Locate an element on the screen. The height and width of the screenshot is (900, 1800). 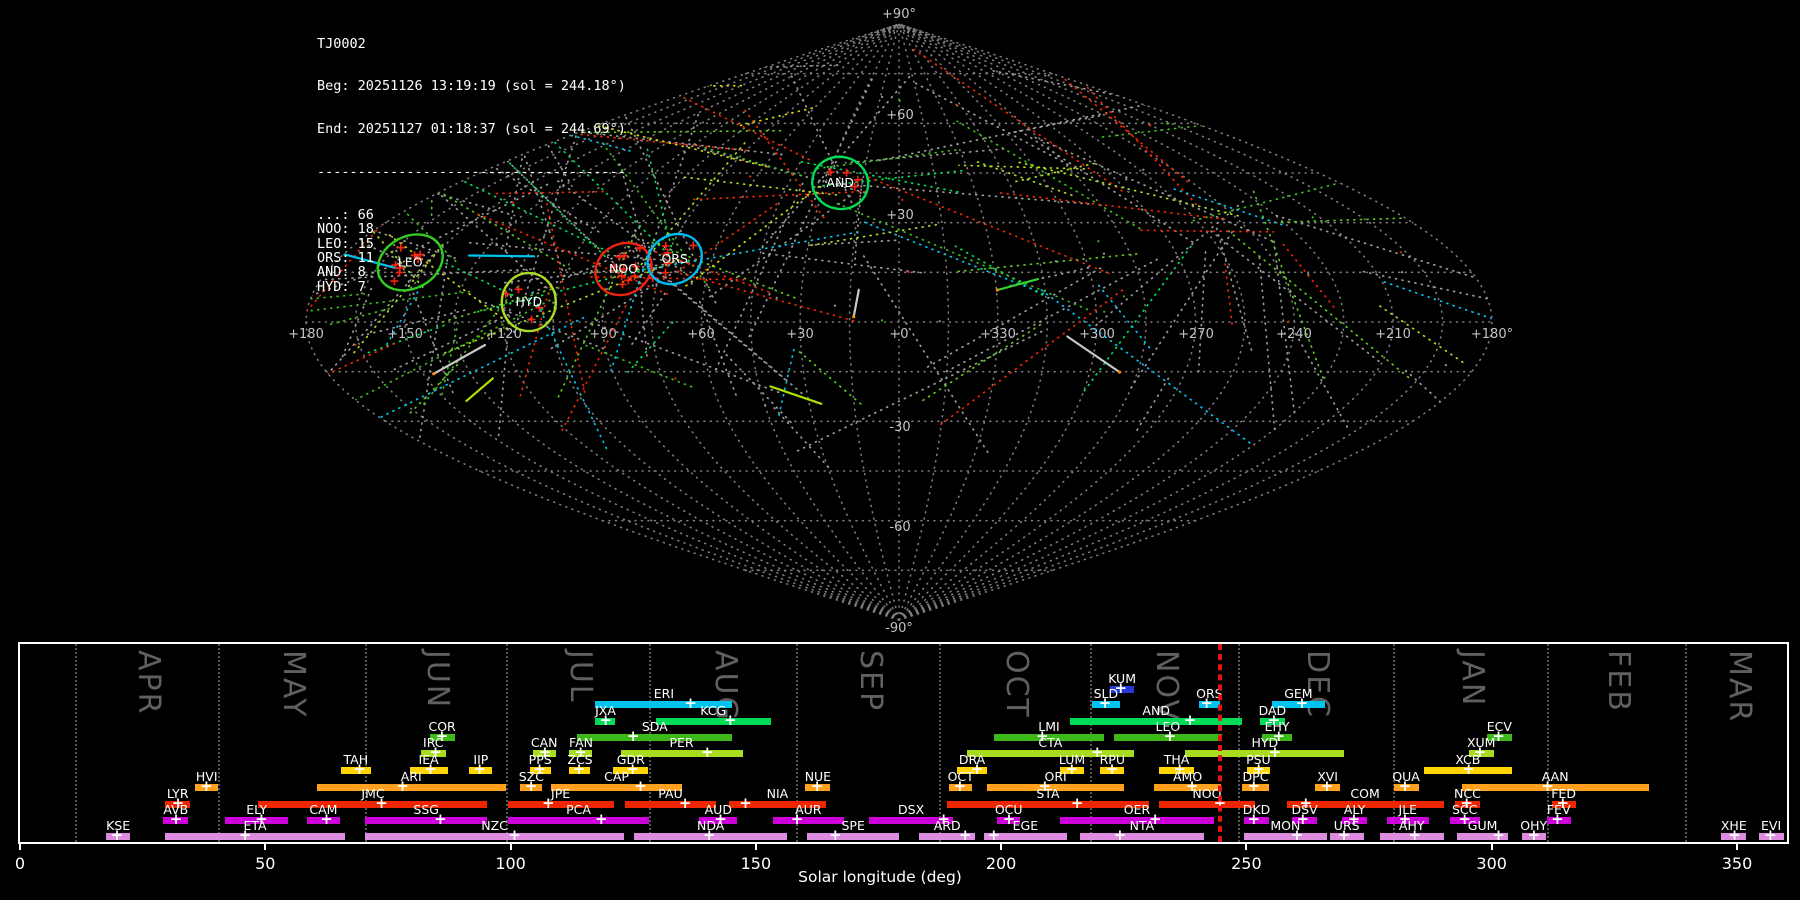
north-pole-label: +90° is located at coordinates (899, 14).